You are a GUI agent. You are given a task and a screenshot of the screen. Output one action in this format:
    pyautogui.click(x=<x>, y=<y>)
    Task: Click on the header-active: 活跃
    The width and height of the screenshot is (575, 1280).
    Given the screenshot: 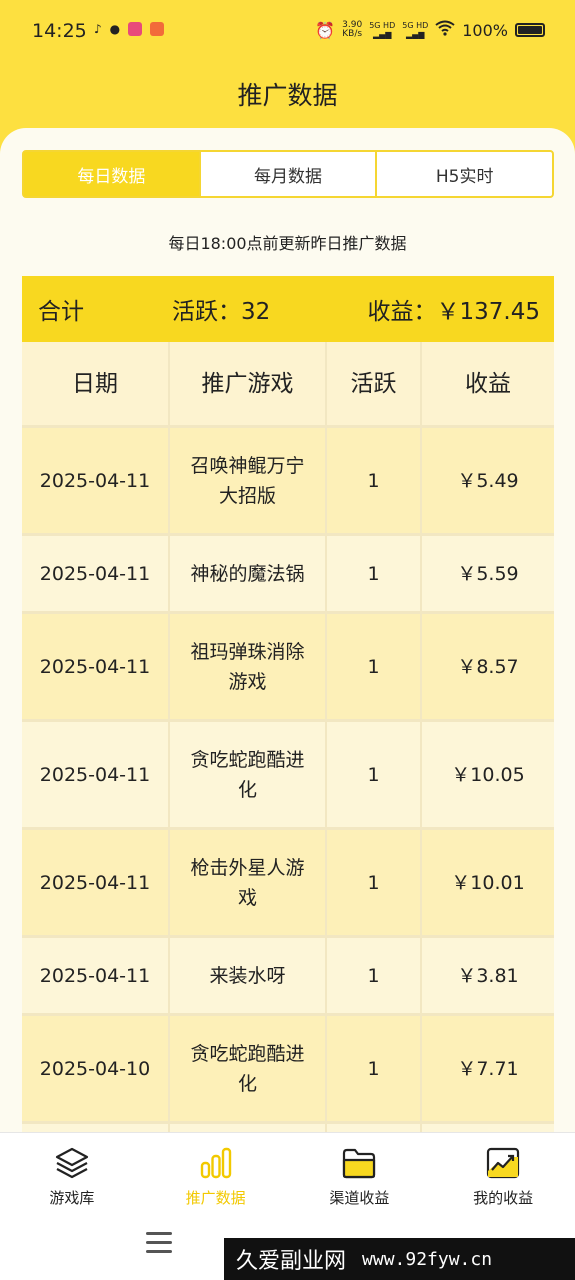 What is the action you would take?
    pyautogui.click(x=374, y=383)
    